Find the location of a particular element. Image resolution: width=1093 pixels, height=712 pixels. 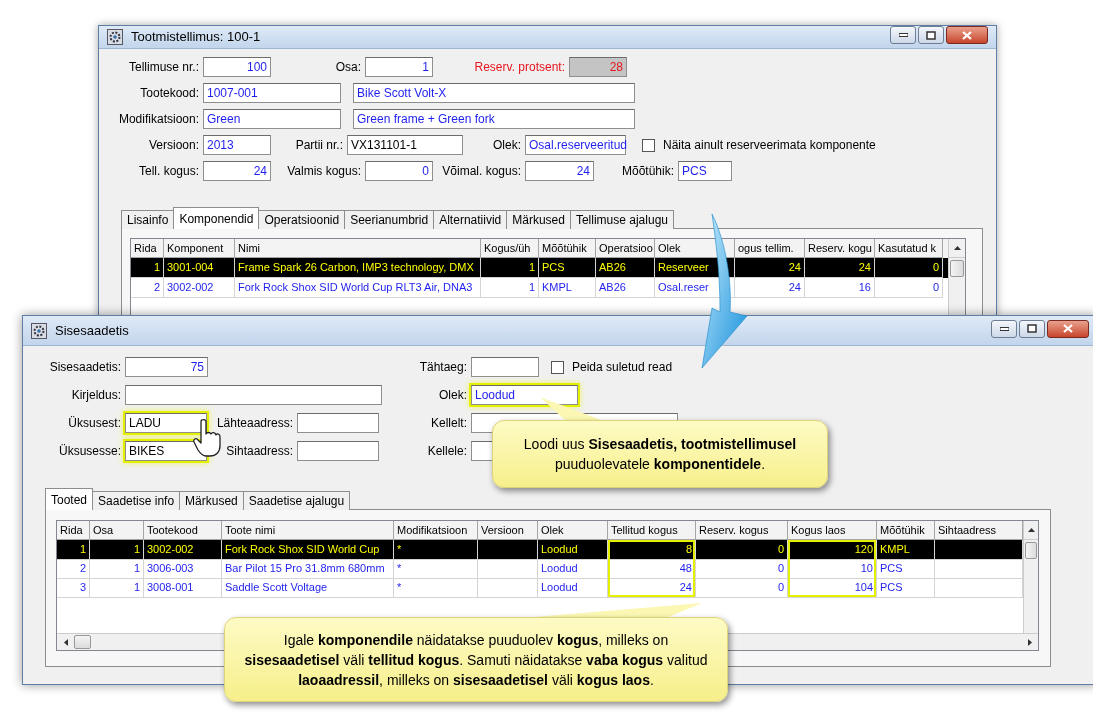

checkbox-label: Näita ainult reserveerimata komponente is located at coordinates (769, 145).